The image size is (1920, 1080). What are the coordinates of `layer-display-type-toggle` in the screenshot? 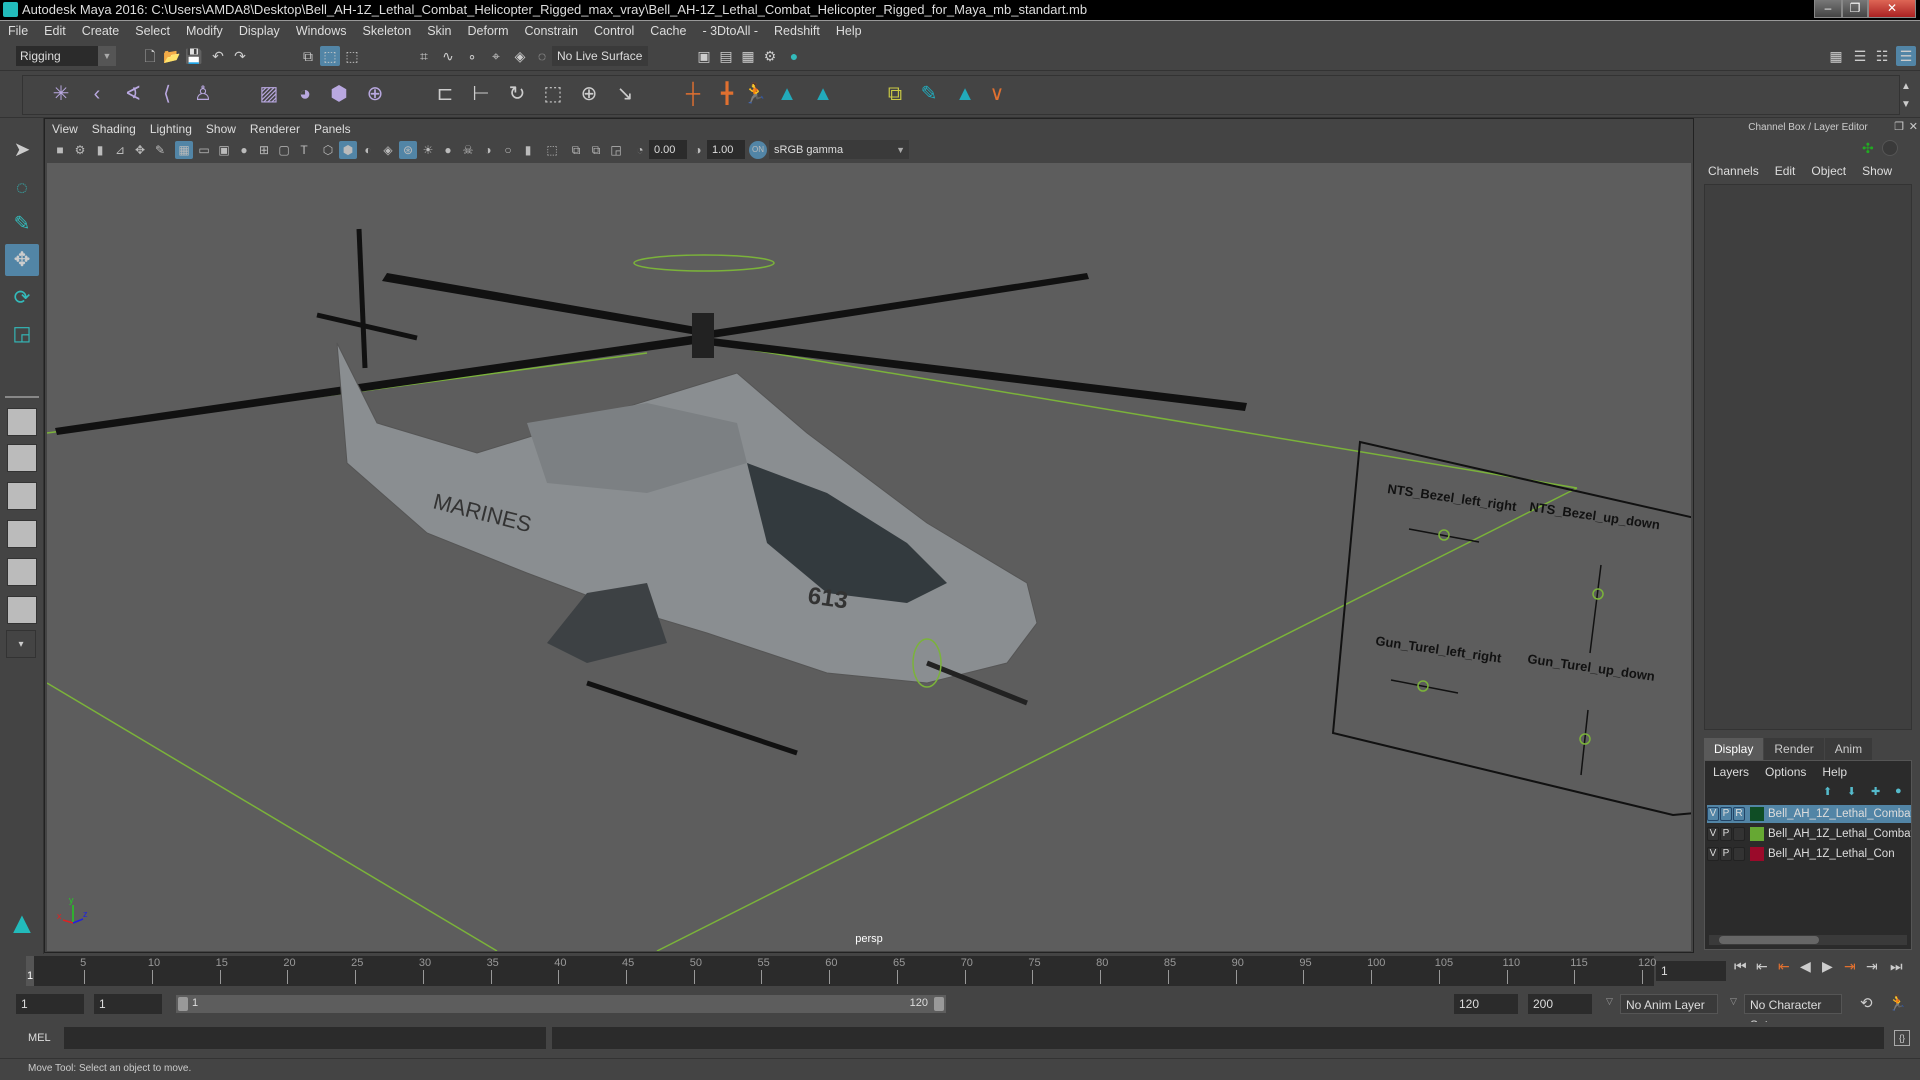 It's located at (1739, 853).